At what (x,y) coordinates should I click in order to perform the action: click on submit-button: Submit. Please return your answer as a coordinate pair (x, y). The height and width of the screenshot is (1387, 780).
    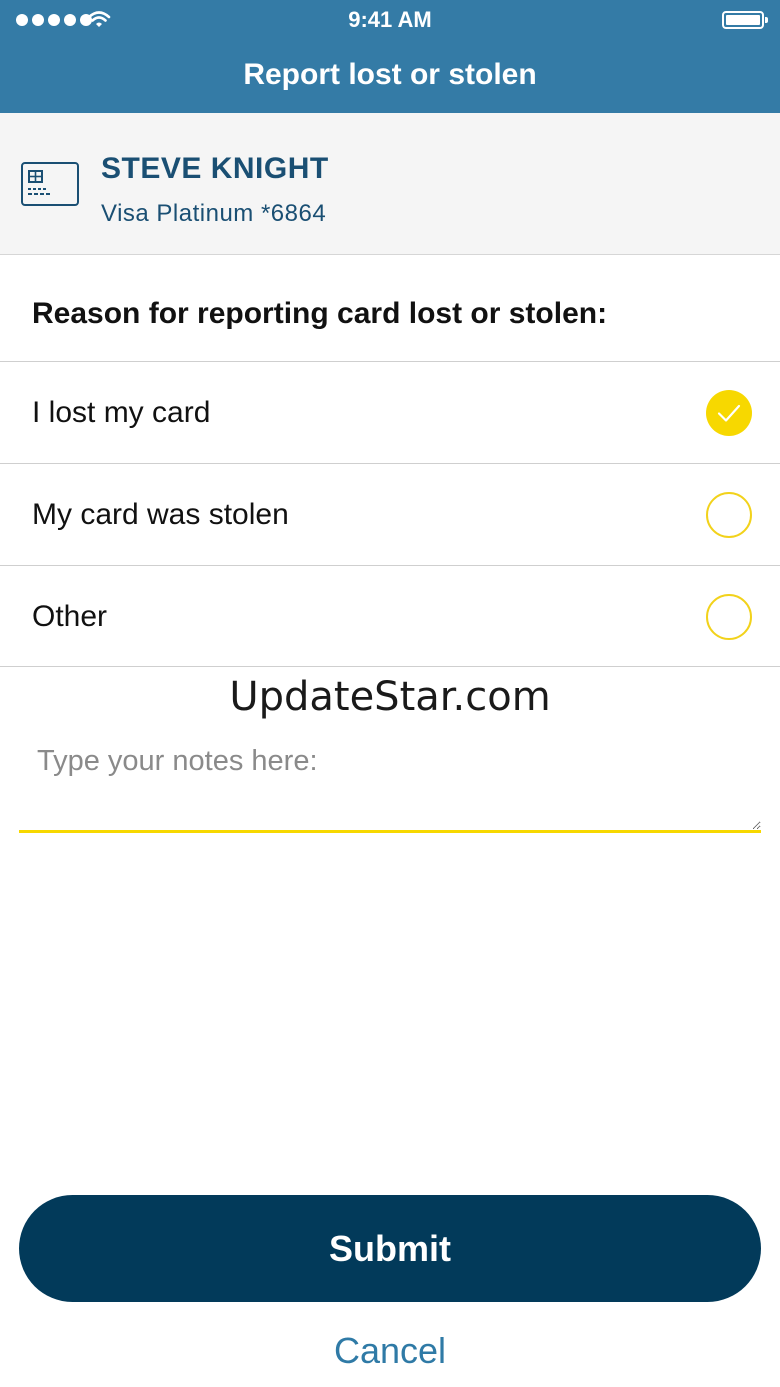
    Looking at the image, I should click on (390, 1248).